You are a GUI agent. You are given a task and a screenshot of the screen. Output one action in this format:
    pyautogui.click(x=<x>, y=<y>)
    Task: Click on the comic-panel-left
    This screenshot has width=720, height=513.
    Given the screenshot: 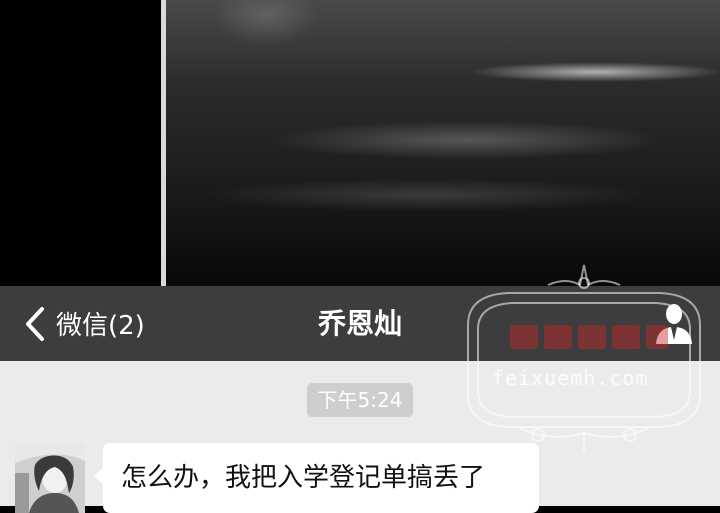 What is the action you would take?
    pyautogui.click(x=80, y=143)
    